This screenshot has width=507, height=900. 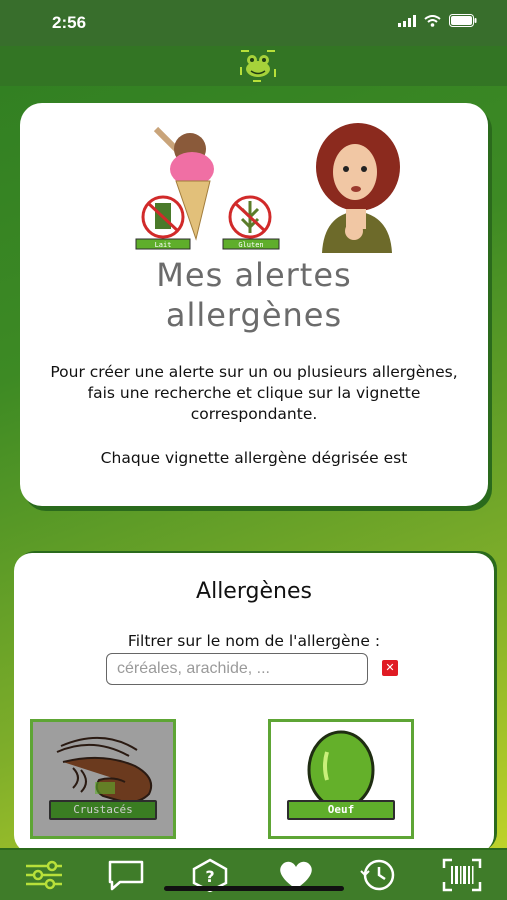 I want to click on frog-logo-icon, so click(x=258, y=66).